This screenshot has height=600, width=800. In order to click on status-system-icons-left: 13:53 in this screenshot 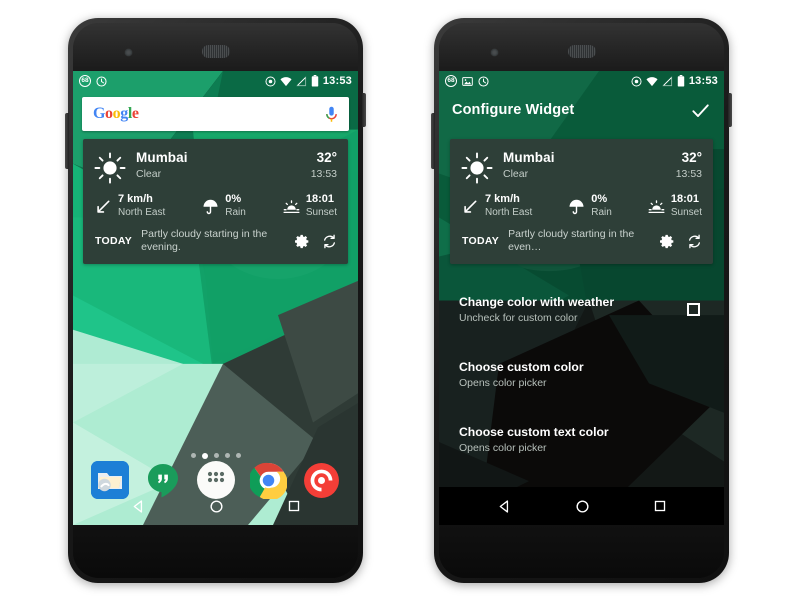, I will do `click(308, 81)`.